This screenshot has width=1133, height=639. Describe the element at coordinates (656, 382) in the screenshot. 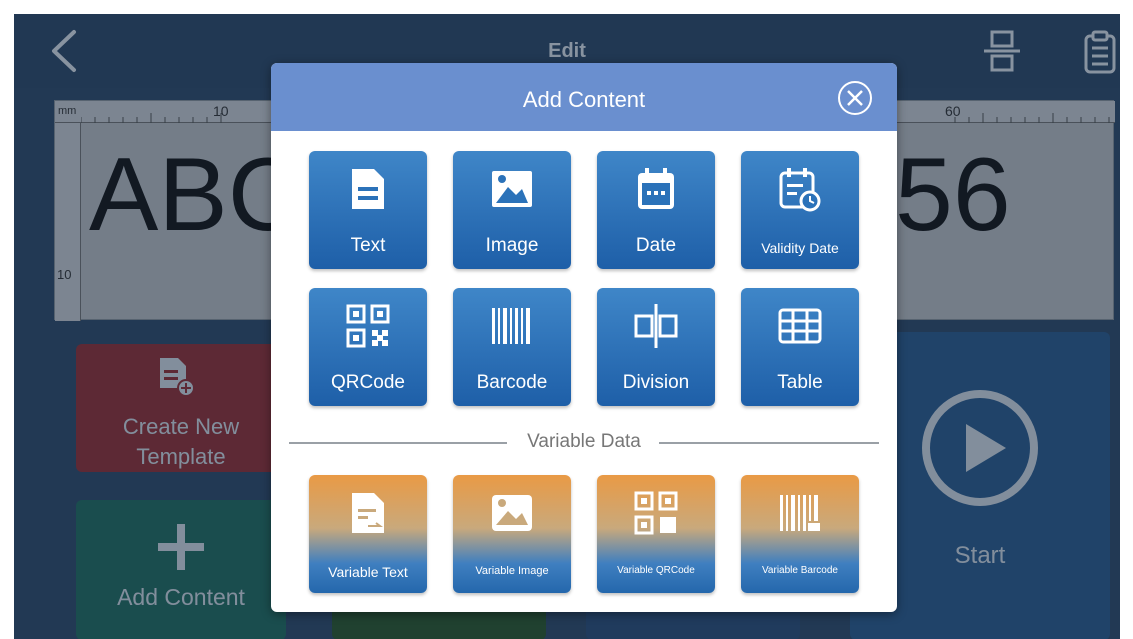

I see `division-label: Division` at that location.